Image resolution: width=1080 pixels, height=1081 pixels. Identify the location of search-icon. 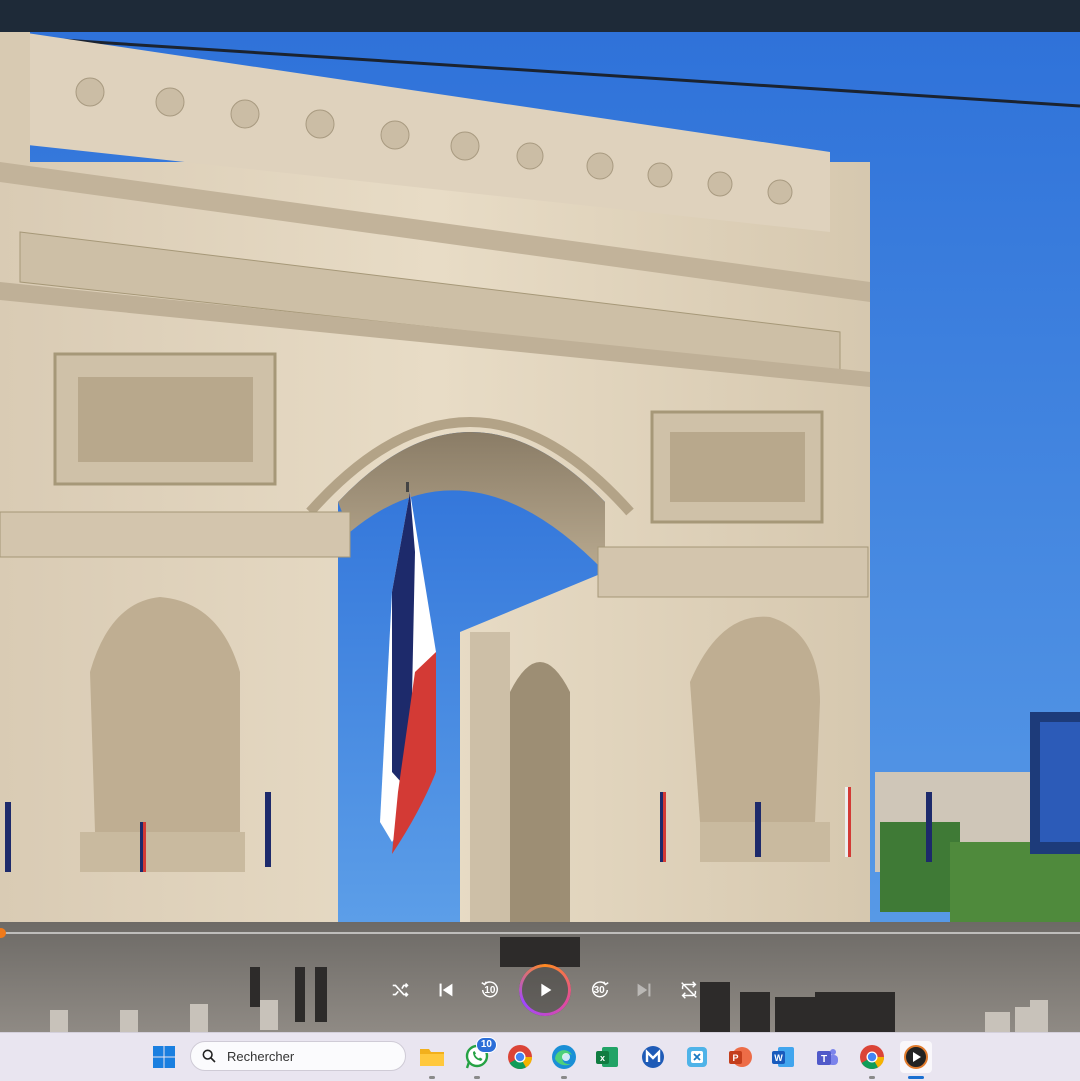
(209, 1056).